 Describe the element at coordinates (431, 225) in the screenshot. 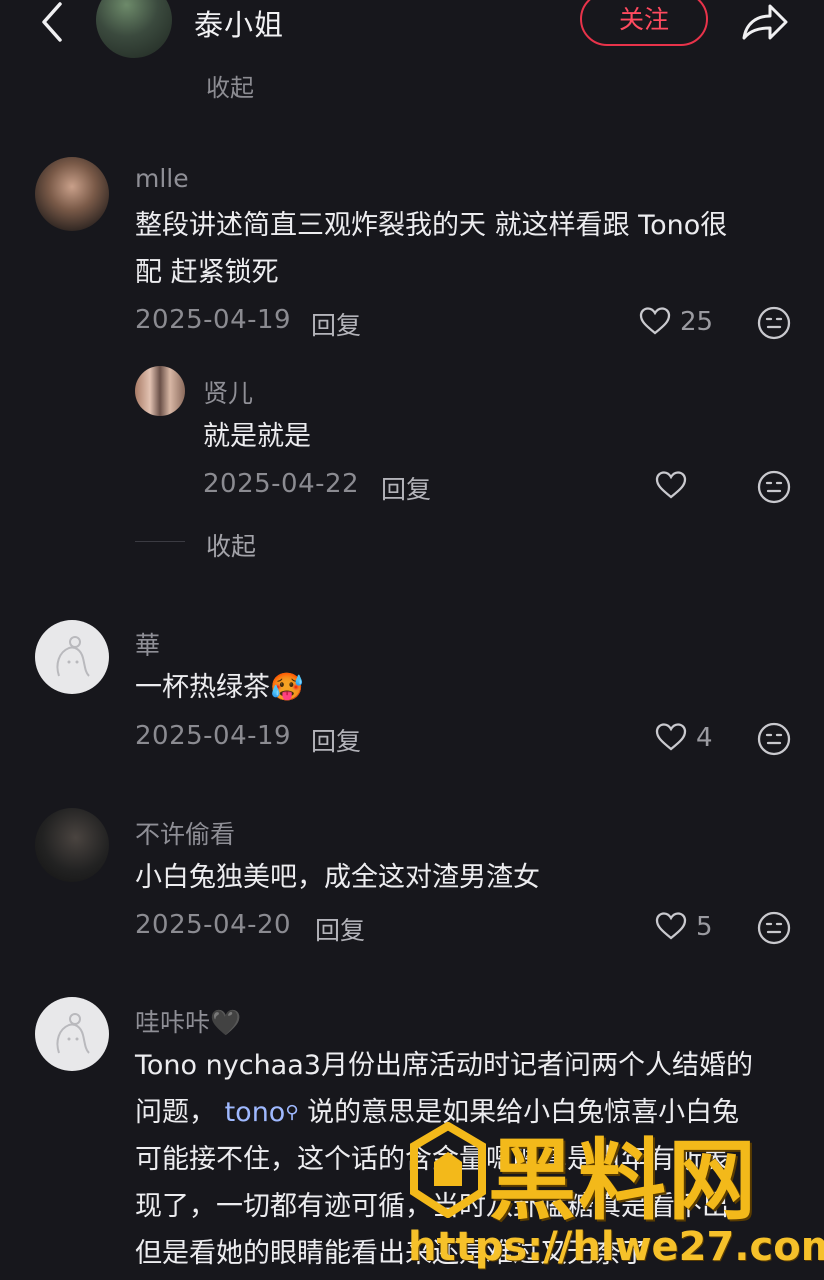

I see `comment-text: 整段讲述简直三观炸裂我的天 就这样看跟 Tono很` at that location.